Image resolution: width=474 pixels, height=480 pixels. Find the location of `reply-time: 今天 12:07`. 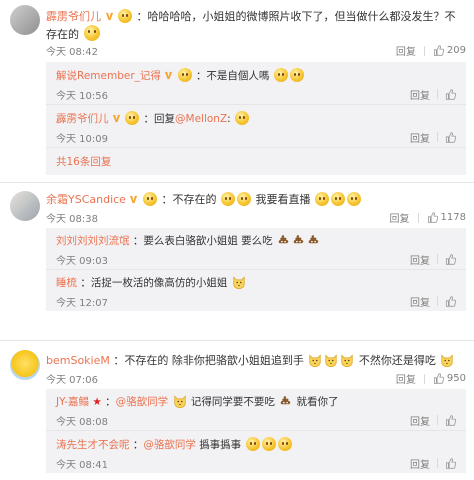

reply-time: 今天 12:07 is located at coordinates (82, 303).